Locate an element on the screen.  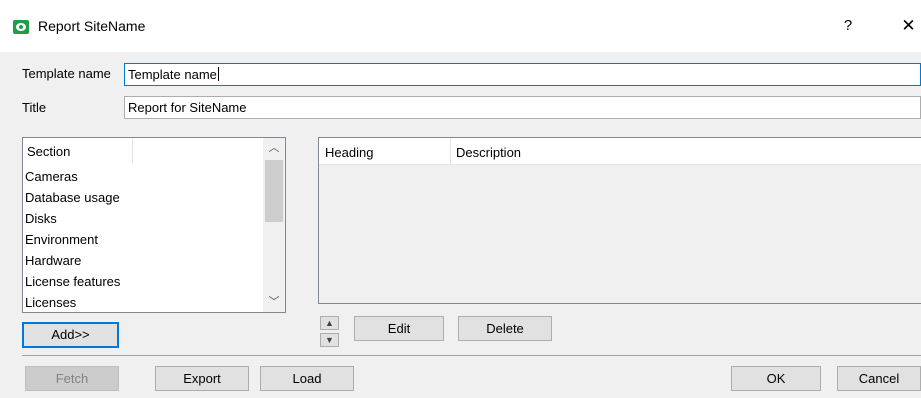
title-value: Report for SiteName is located at coordinates (187, 107).